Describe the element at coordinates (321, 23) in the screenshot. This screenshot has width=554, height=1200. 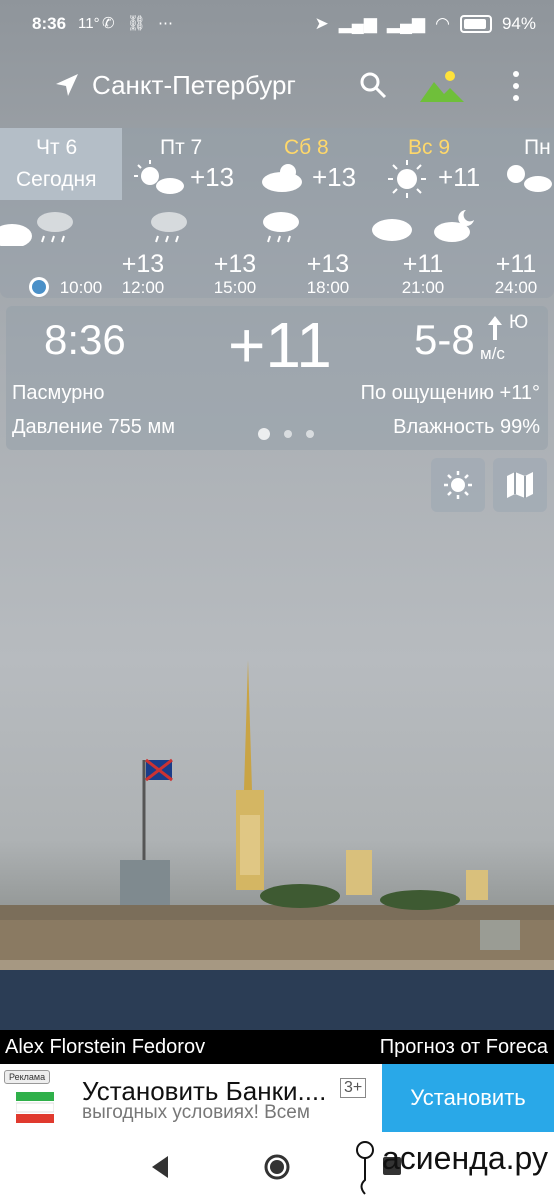
I see `location-status-icon: ➤` at that location.